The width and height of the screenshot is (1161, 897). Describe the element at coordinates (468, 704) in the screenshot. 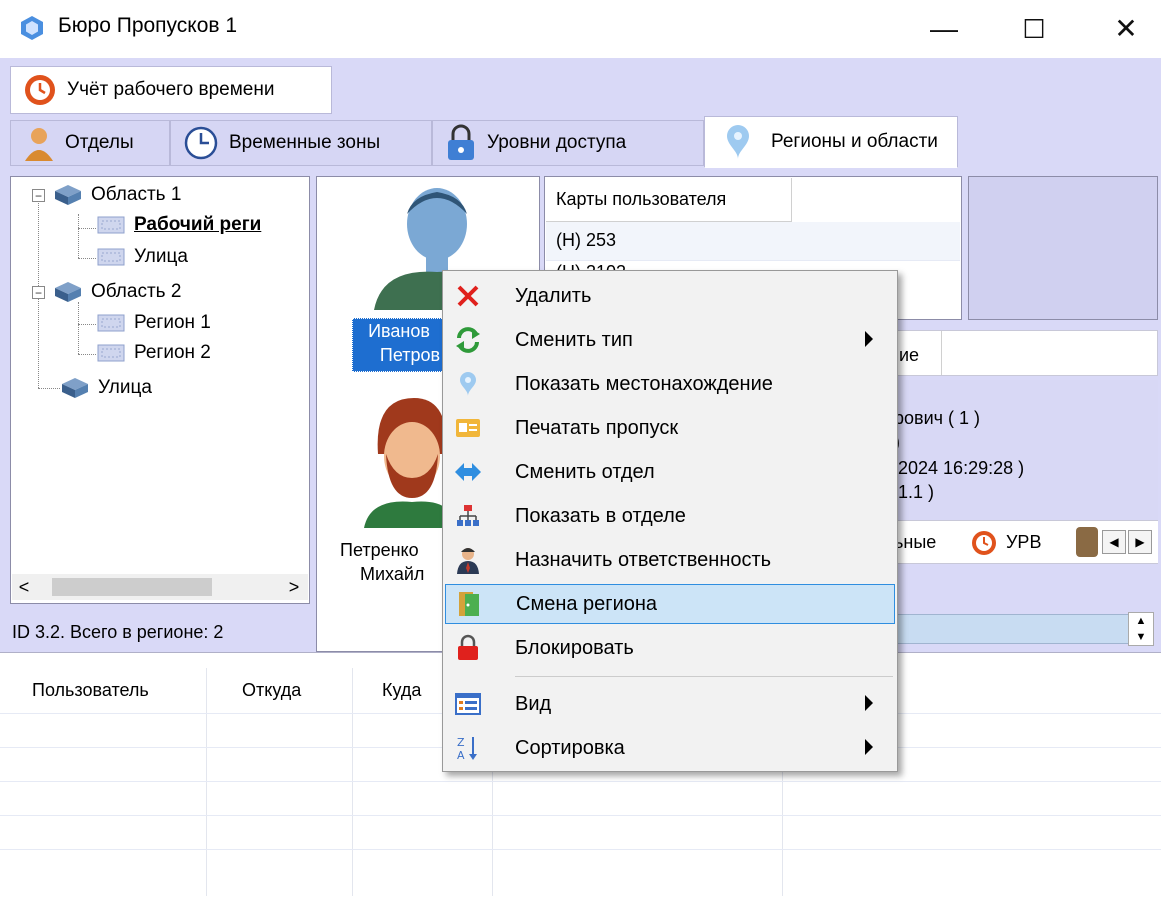

I see `view-list-icon` at that location.